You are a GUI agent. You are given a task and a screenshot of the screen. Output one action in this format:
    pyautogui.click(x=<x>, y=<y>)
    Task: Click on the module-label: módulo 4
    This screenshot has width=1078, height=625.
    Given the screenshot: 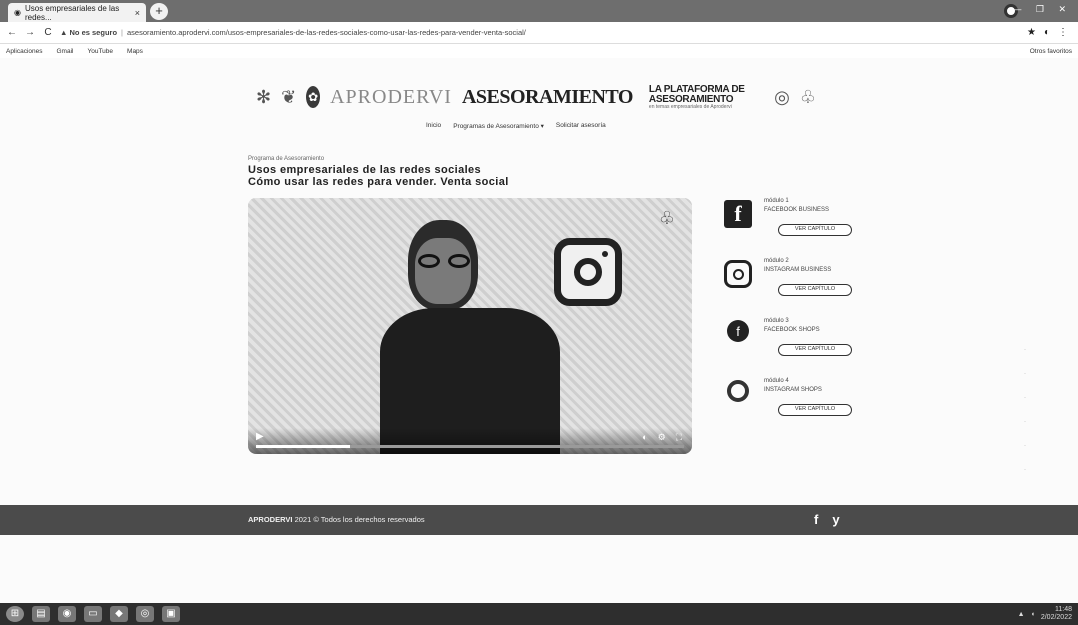 What is the action you would take?
    pyautogui.click(x=776, y=381)
    